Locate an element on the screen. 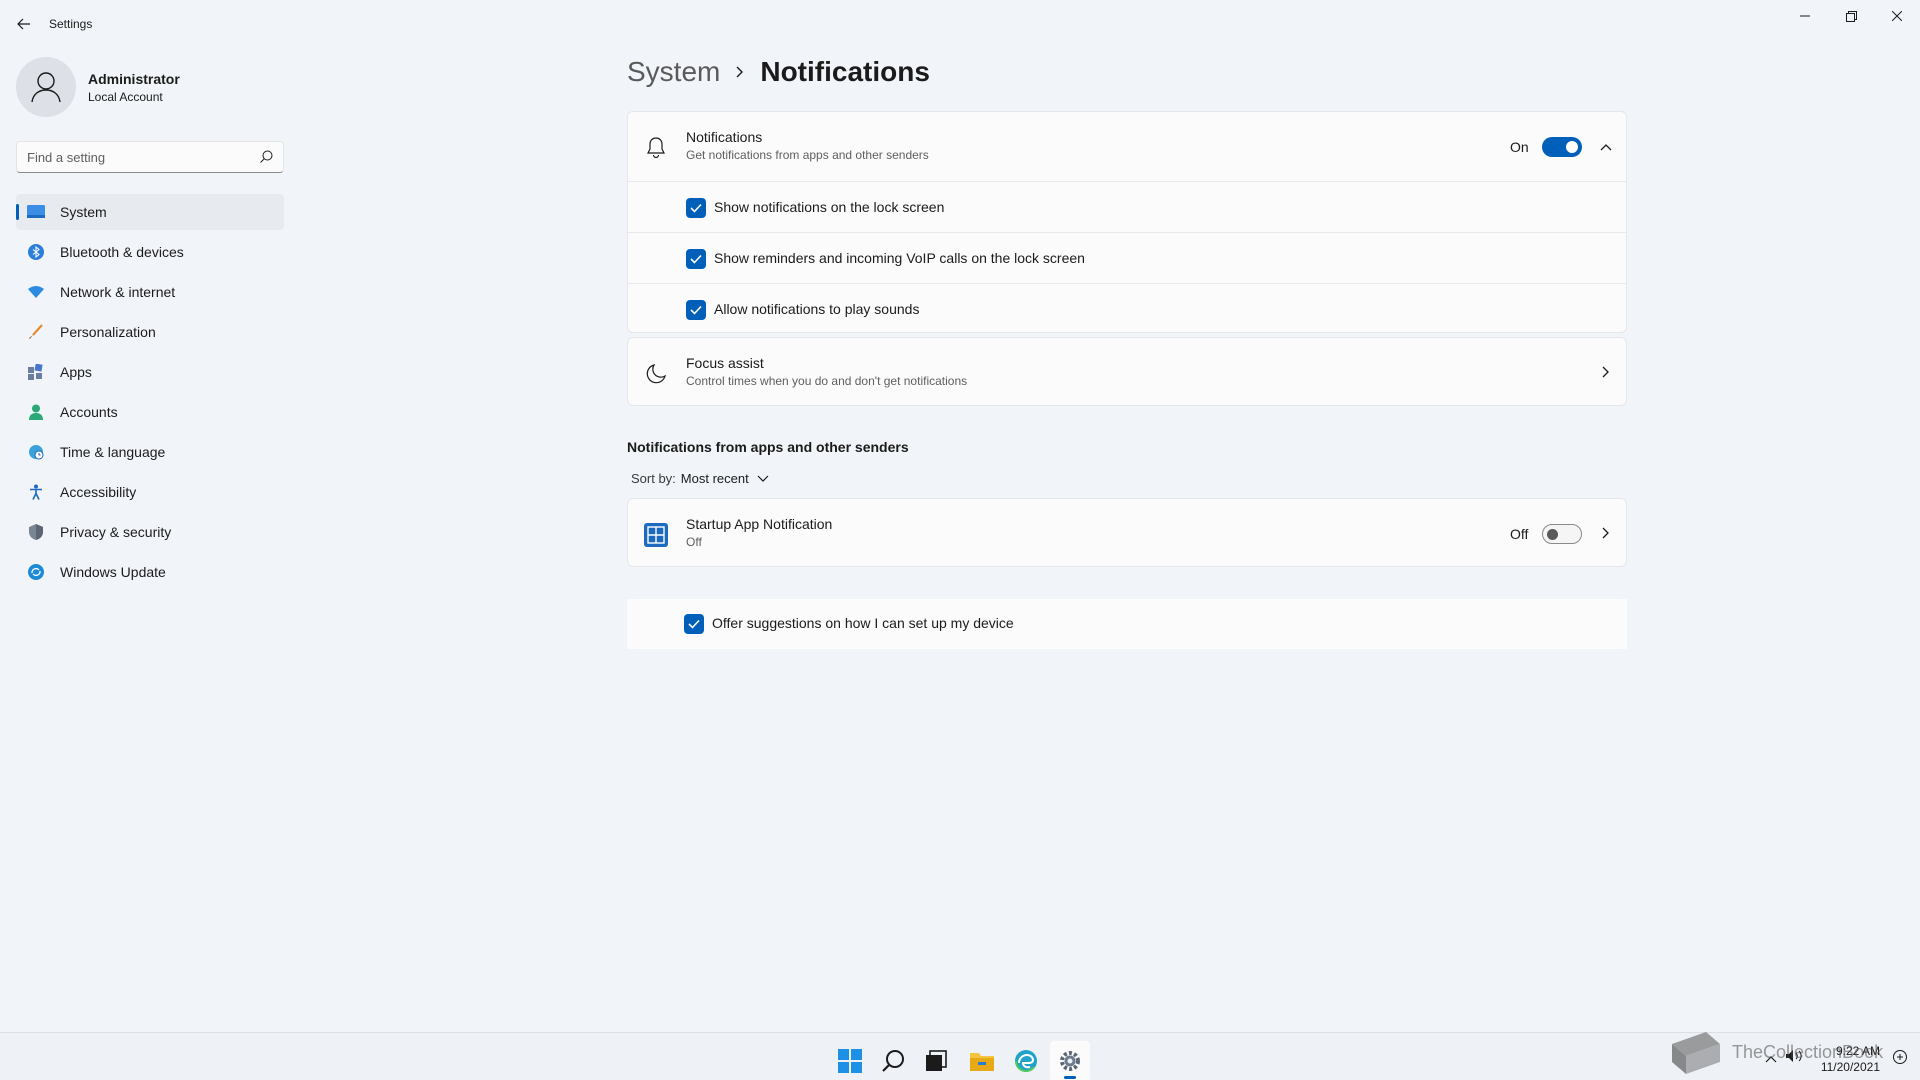  sidebar-item-windows-update: Windows Update is located at coordinates (150, 572).